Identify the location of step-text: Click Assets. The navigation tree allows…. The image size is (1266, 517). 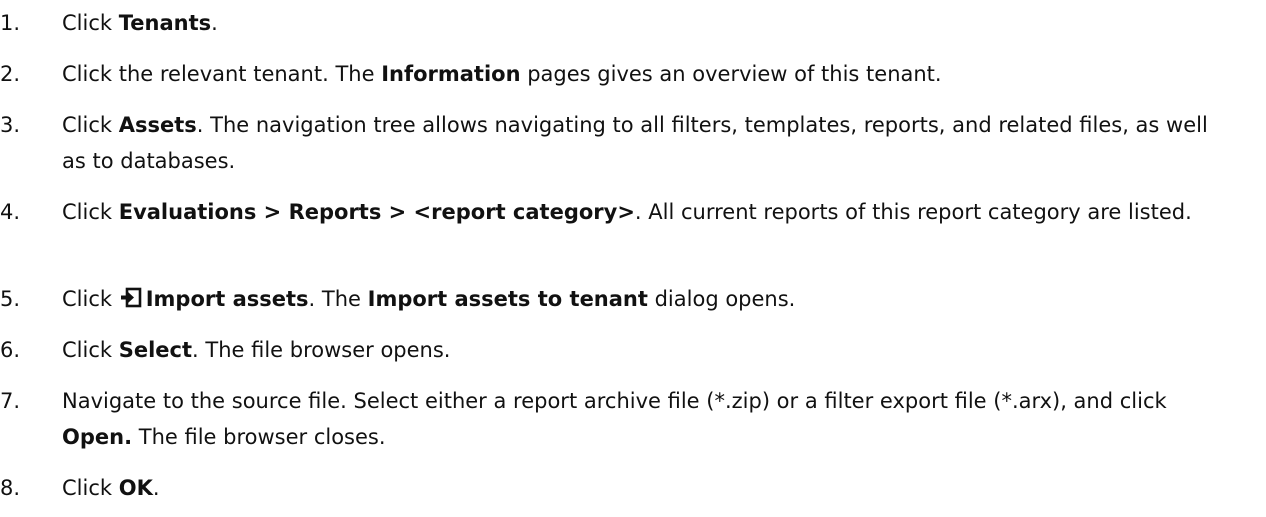
(635, 143).